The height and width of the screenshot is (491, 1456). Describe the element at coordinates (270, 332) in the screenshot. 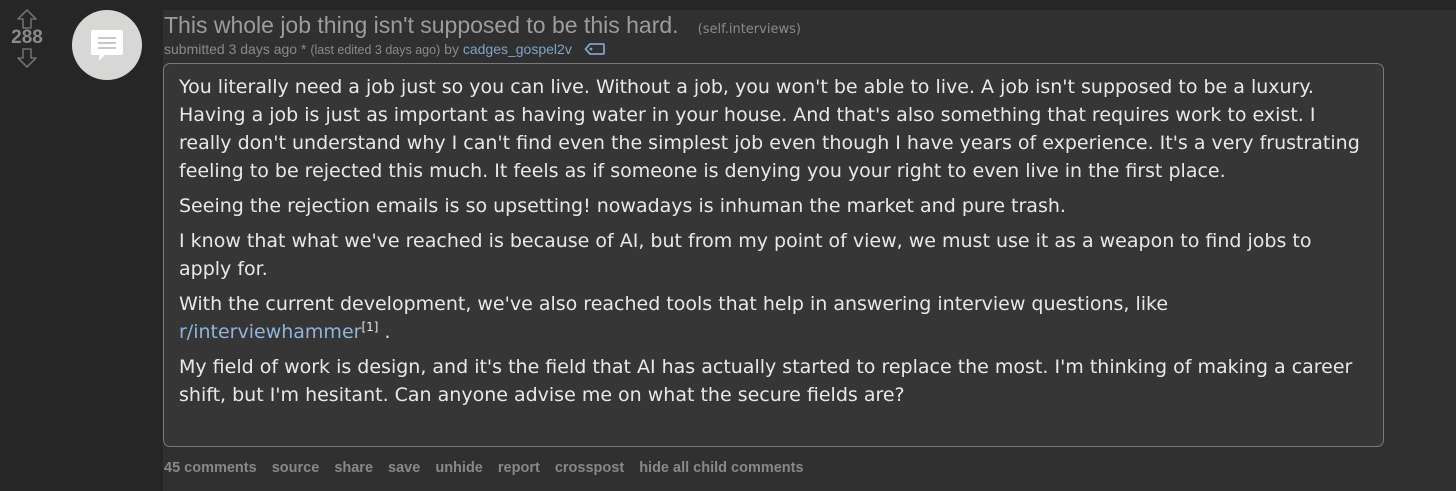

I see `subreddit-link: r/interviewhammer` at that location.